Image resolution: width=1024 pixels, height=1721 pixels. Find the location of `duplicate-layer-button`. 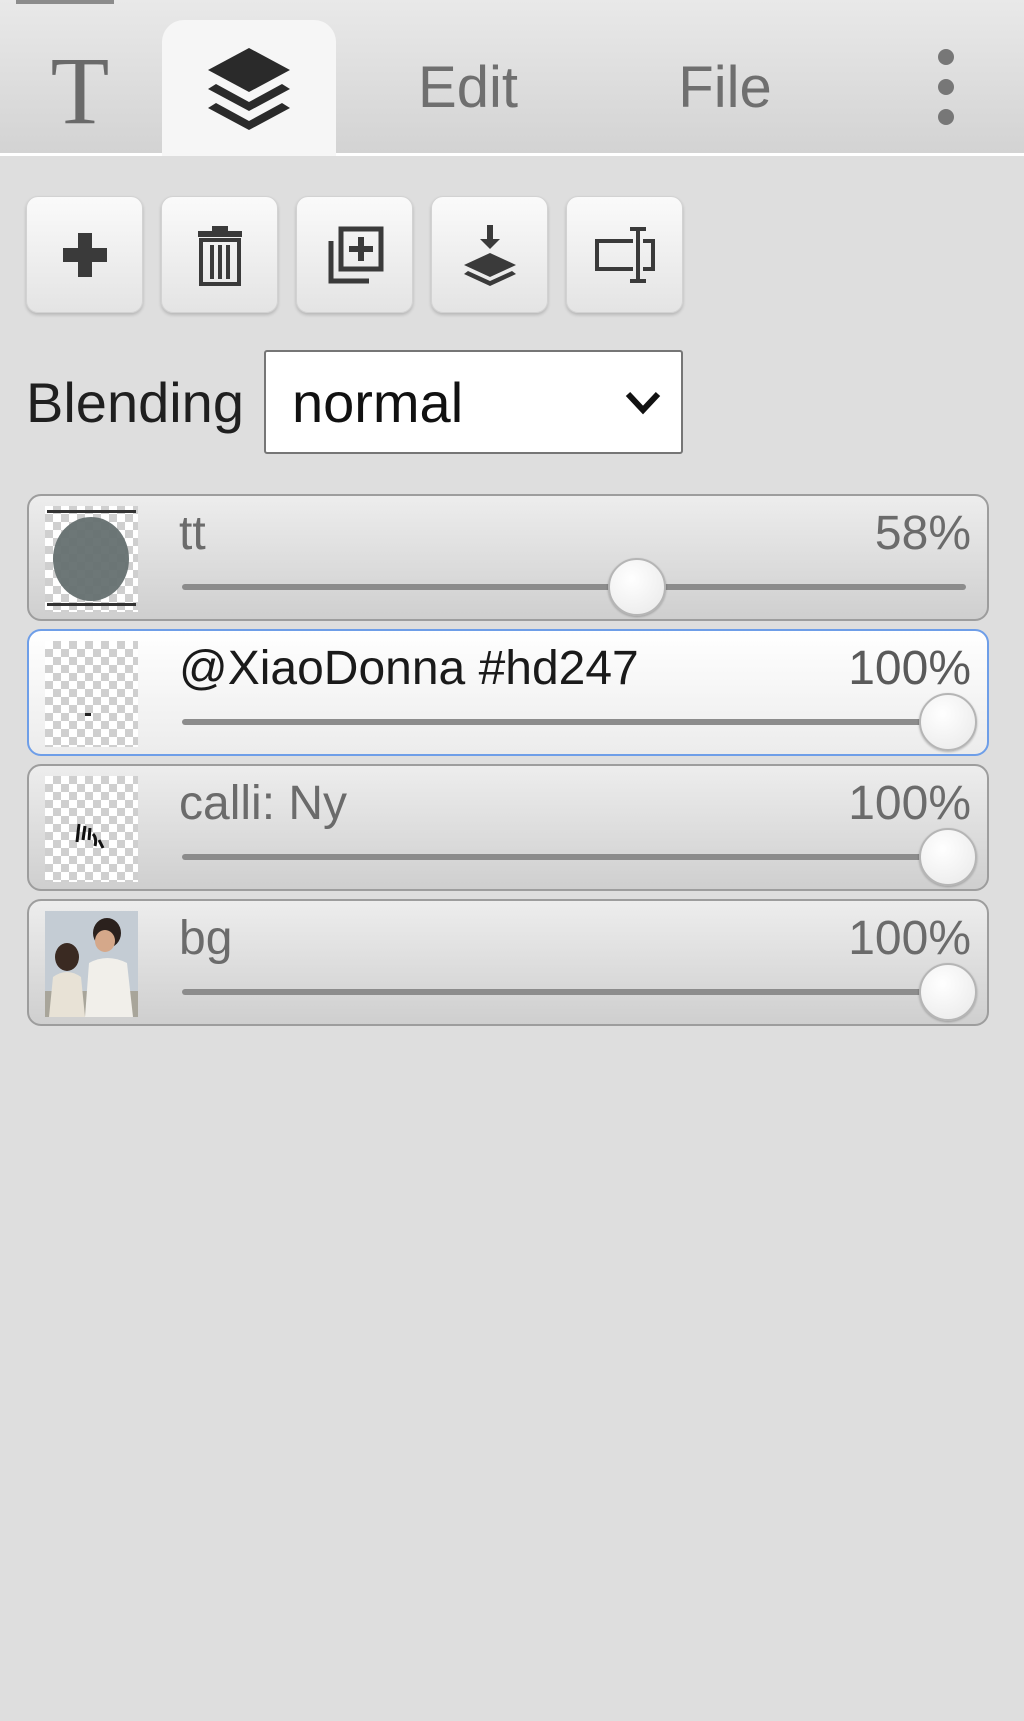

duplicate-layer-button is located at coordinates (354, 254).